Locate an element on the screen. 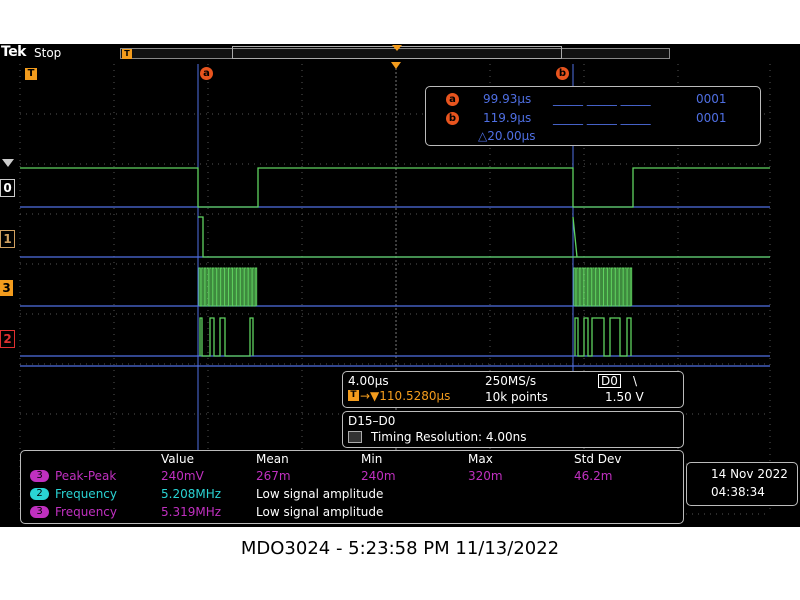 The image size is (800, 600). cursor-b-bits: 0001 is located at coordinates (711, 118).